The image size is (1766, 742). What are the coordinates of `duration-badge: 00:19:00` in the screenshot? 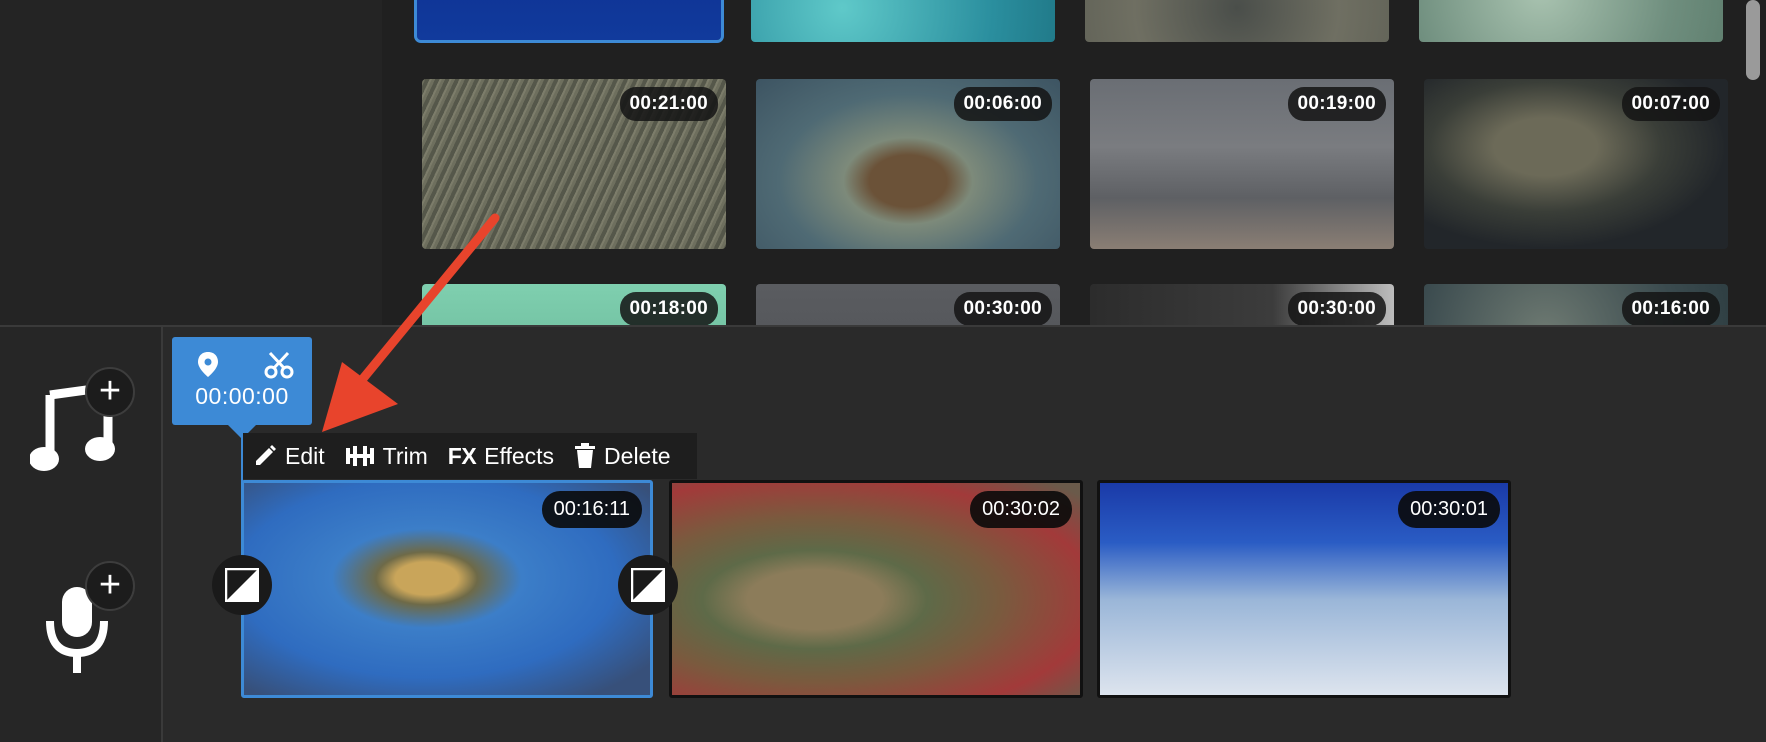 It's located at (1336, 104).